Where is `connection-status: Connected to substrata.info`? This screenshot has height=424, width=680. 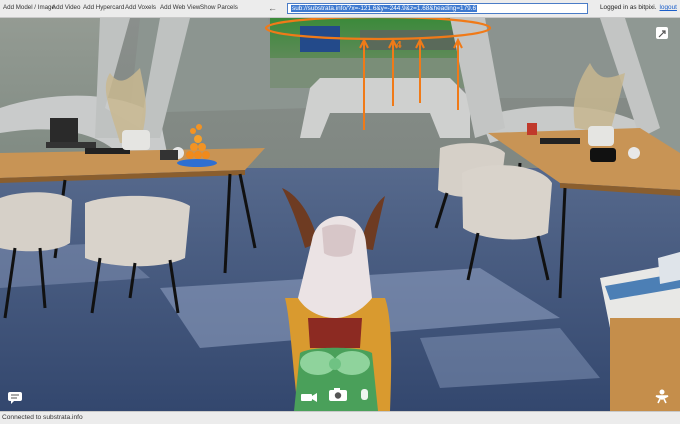
connection-status: Connected to substrata.info is located at coordinates (42, 417).